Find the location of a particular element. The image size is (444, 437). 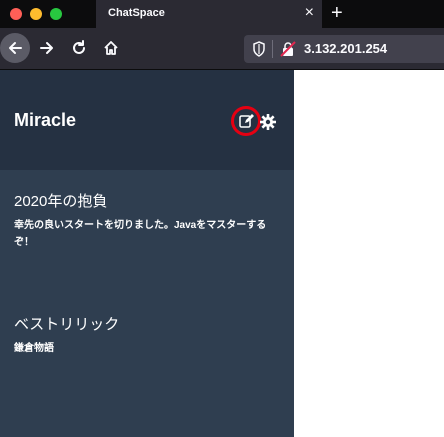

url-separator is located at coordinates (272, 49).